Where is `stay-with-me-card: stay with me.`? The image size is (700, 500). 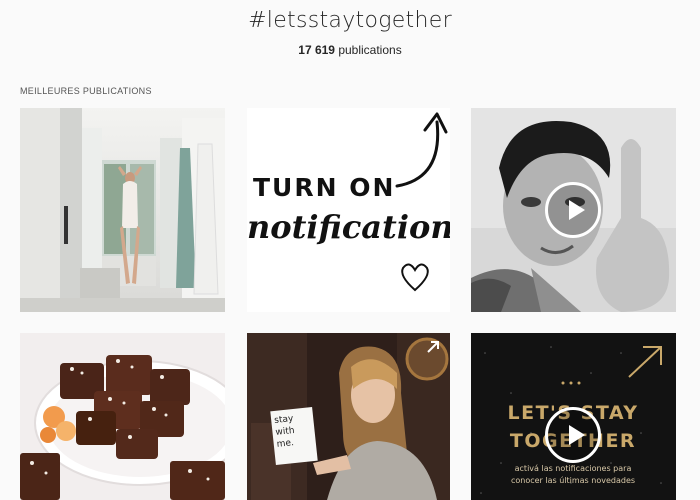 stay-with-me-card: stay with me. is located at coordinates (294, 436).